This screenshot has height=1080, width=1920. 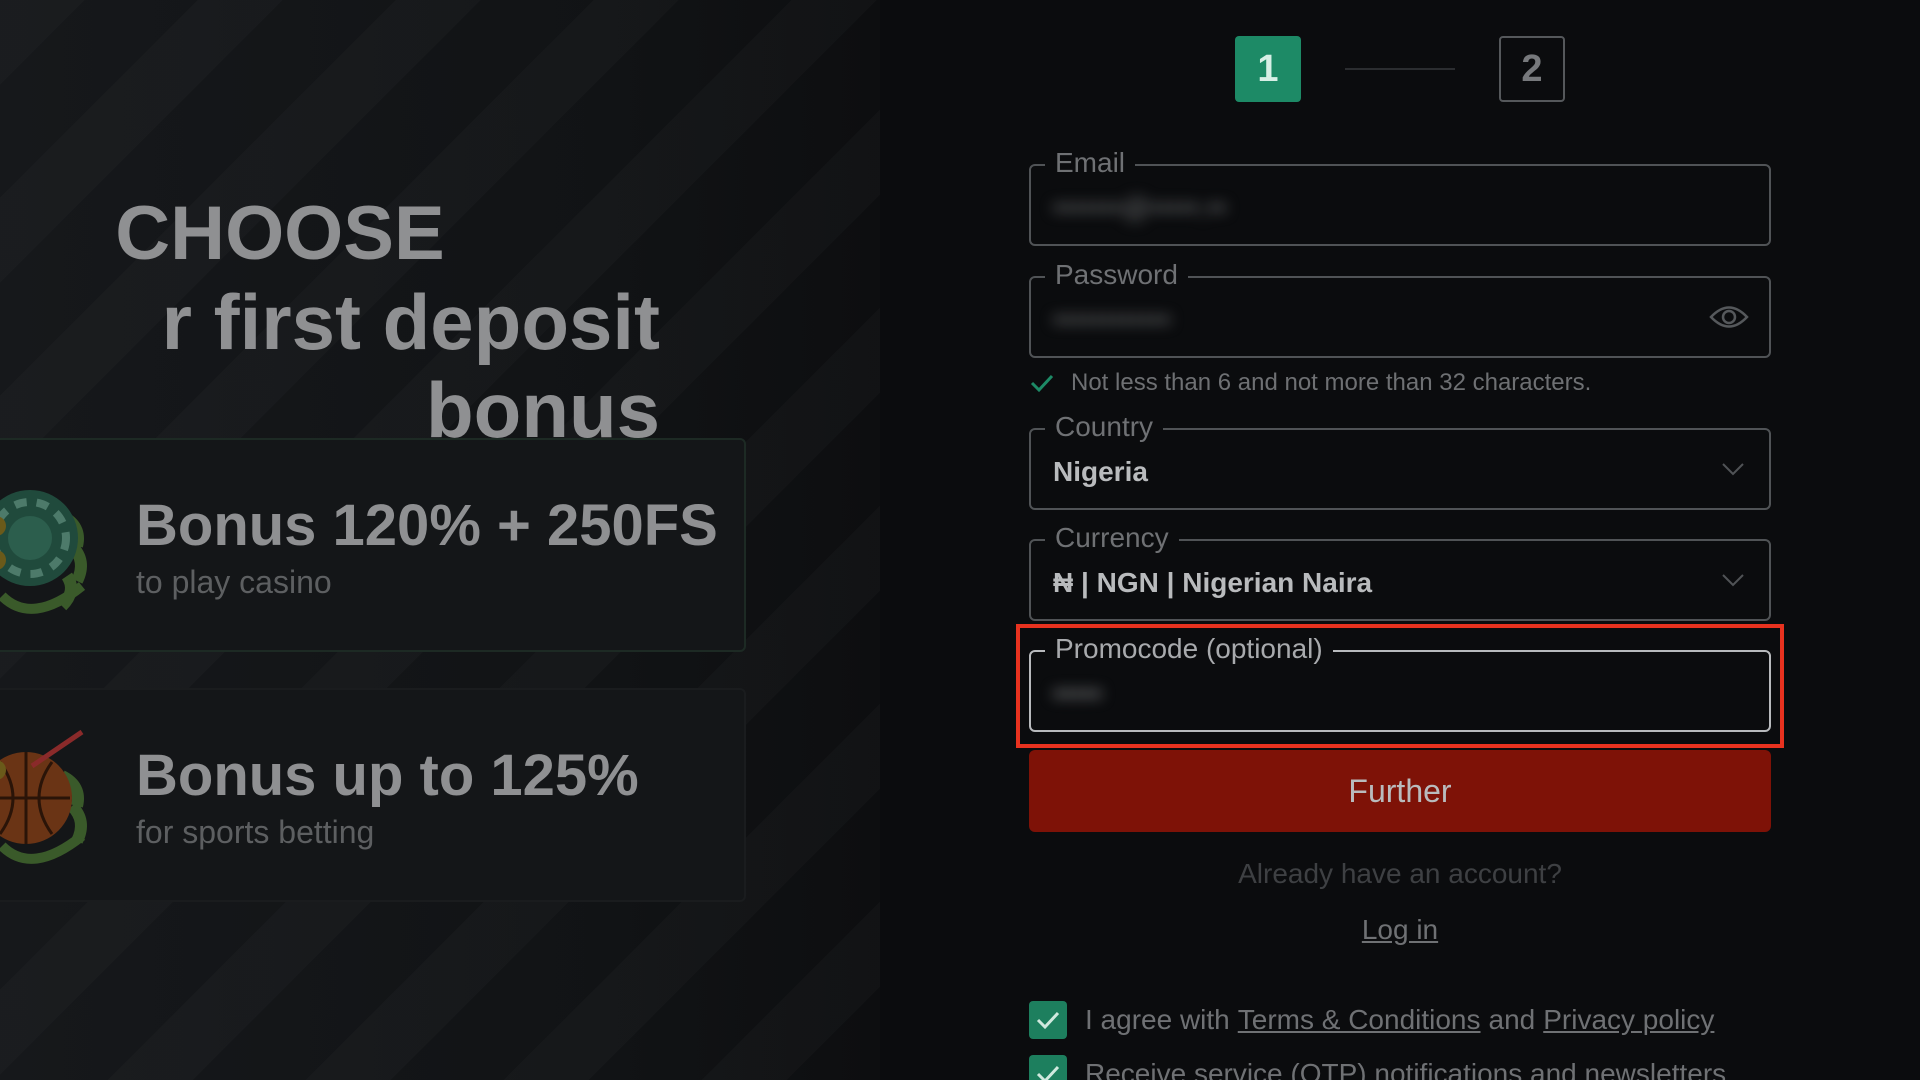 I want to click on bonus-card-sports: Bonus up to 125% for sports betting, so click(x=373, y=795).